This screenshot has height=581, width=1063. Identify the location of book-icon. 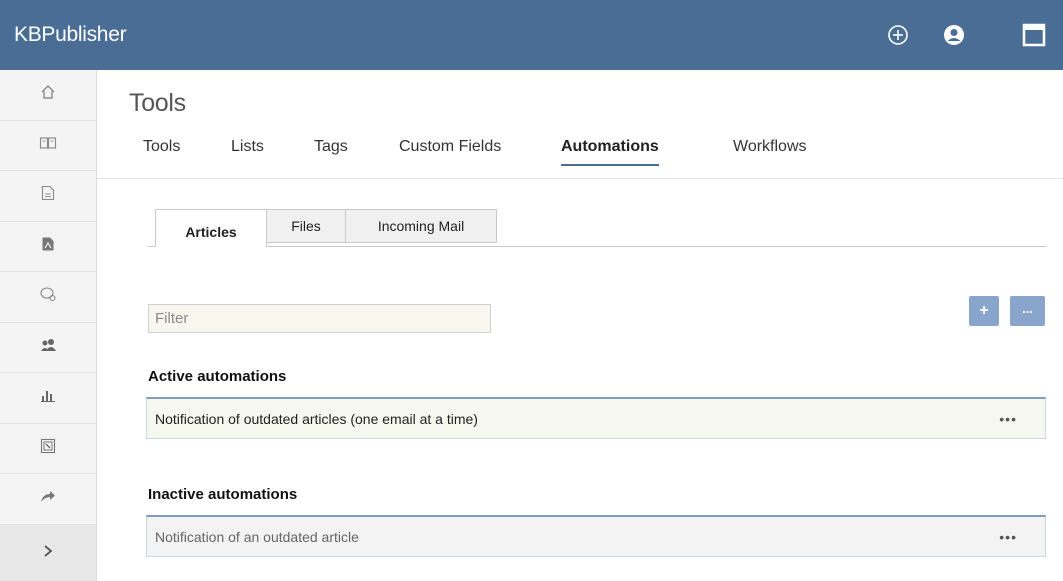
(48, 145).